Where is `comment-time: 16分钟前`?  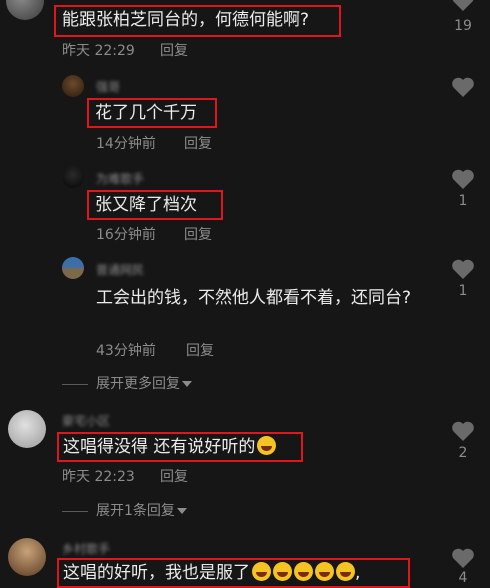
comment-time: 16分钟前 is located at coordinates (126, 235).